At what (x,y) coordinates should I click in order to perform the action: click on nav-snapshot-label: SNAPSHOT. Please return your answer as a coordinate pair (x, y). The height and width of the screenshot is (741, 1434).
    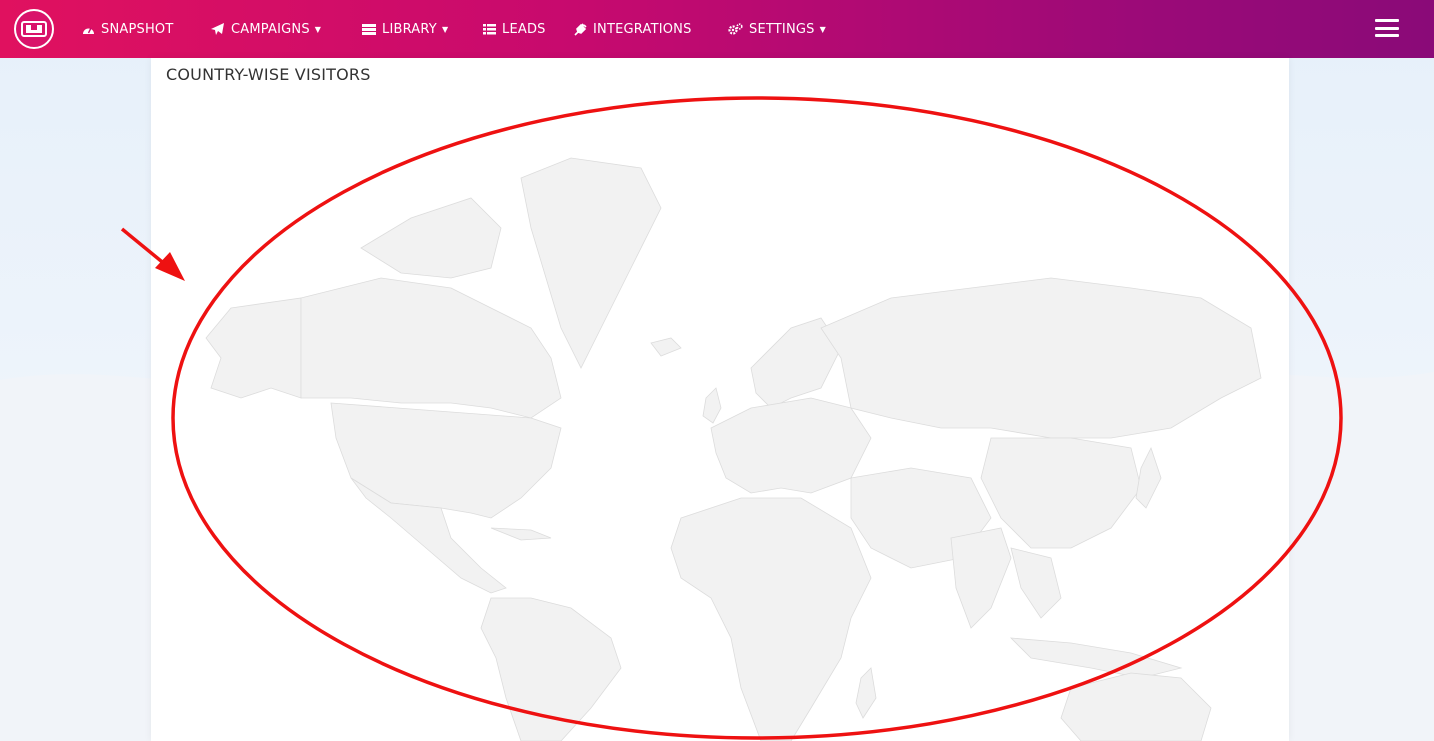
    Looking at the image, I should click on (137, 29).